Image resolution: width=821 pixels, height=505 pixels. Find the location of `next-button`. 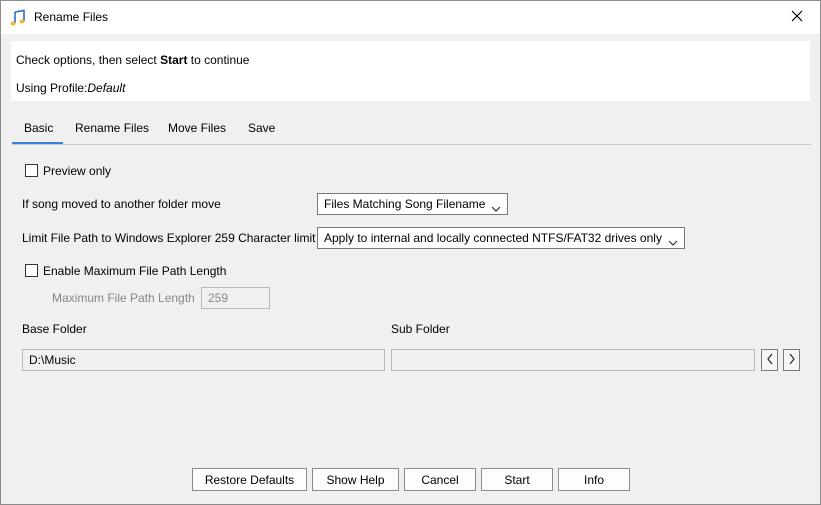

next-button is located at coordinates (791, 360).